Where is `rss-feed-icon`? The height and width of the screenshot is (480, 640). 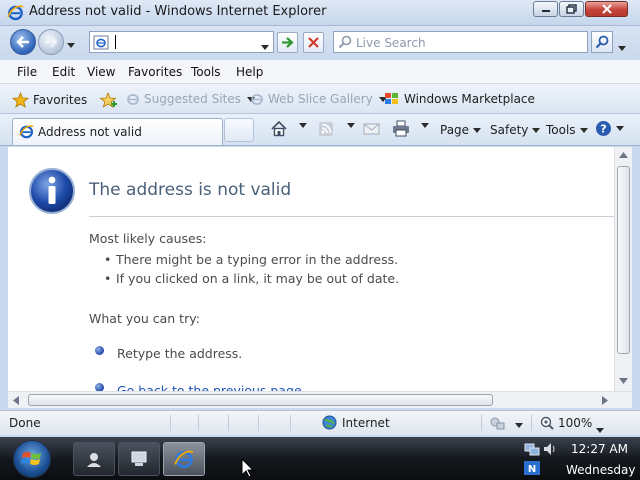 rss-feed-icon is located at coordinates (326, 129).